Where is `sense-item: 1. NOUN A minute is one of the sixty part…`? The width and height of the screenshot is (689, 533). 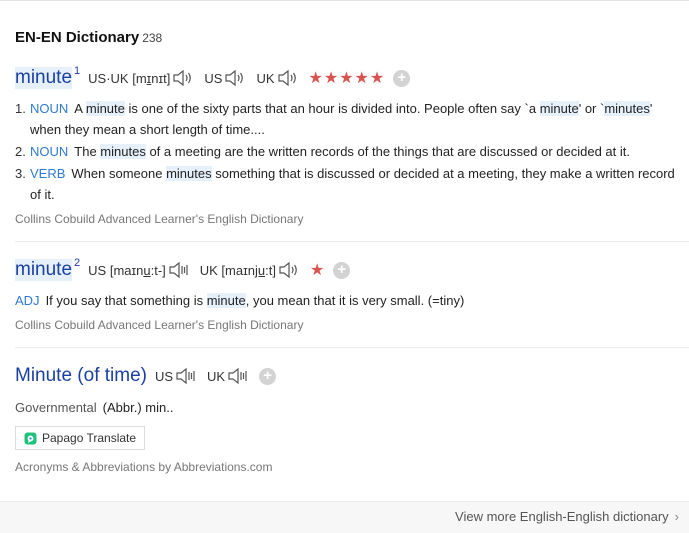
sense-item: 1. NOUN A minute is one of the sixty part… is located at coordinates (334, 119).